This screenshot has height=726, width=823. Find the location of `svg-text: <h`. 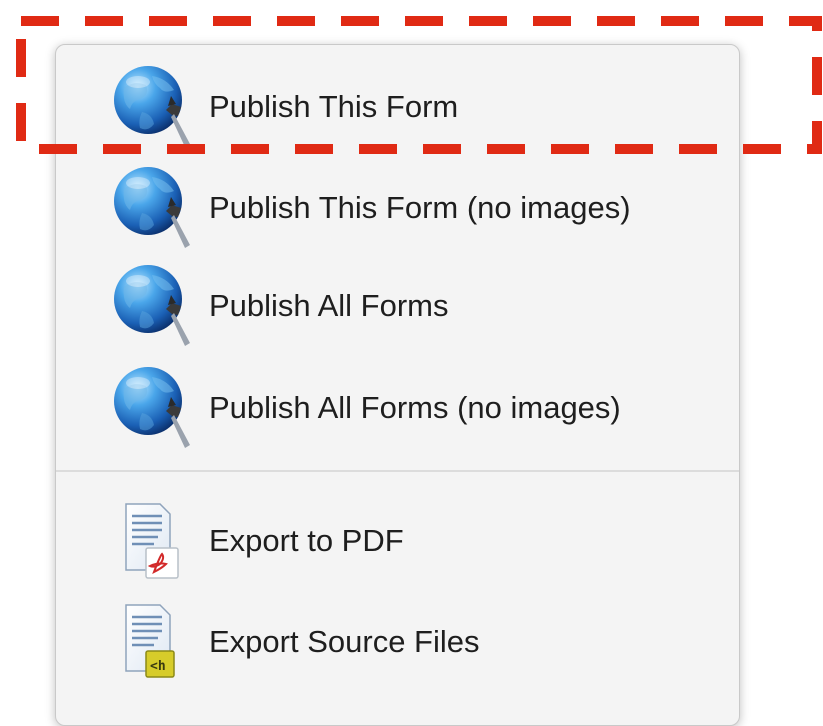

svg-text: <h is located at coordinates (158, 666).